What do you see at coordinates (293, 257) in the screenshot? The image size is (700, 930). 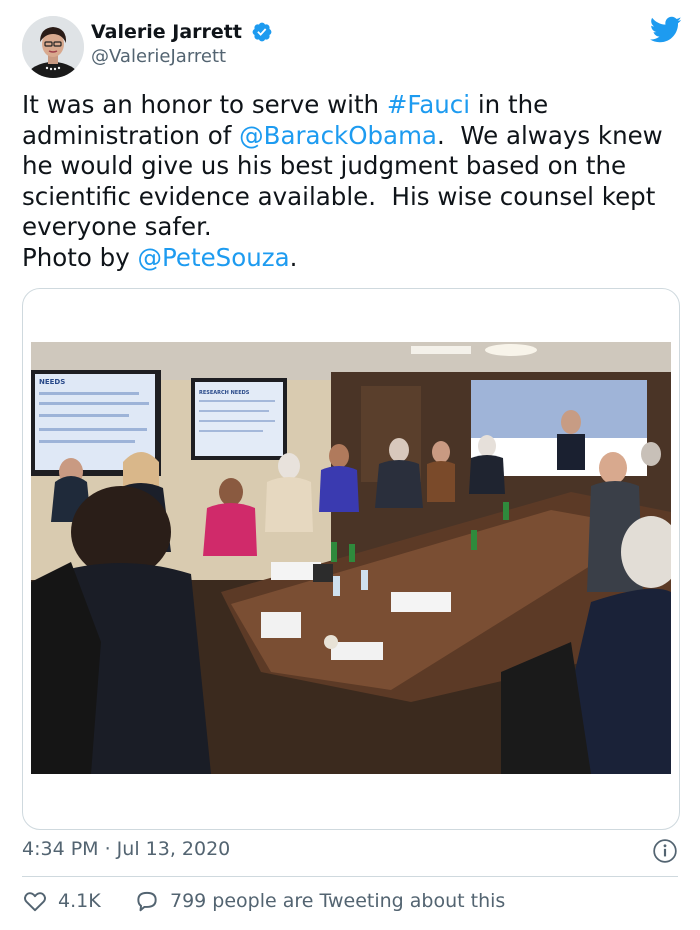 I see `text-segment: .` at bounding box center [293, 257].